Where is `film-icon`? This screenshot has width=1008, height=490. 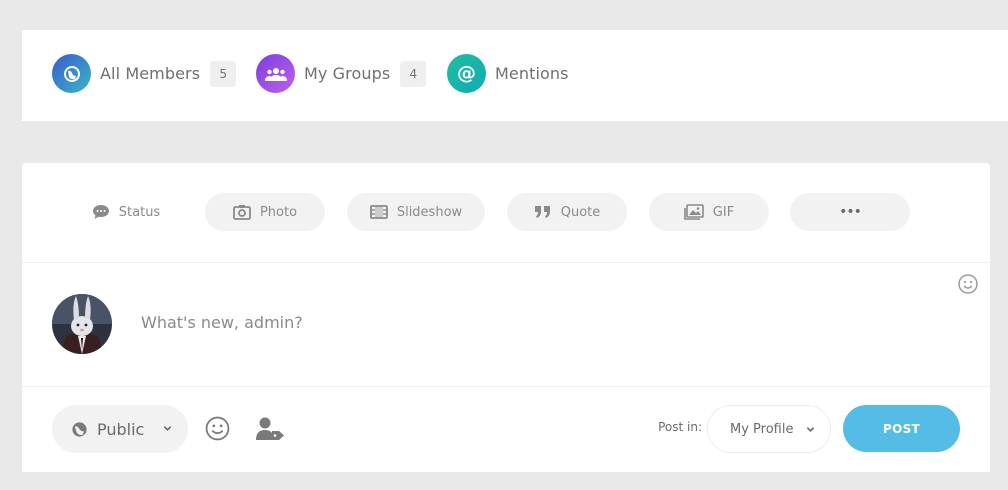 film-icon is located at coordinates (378, 212).